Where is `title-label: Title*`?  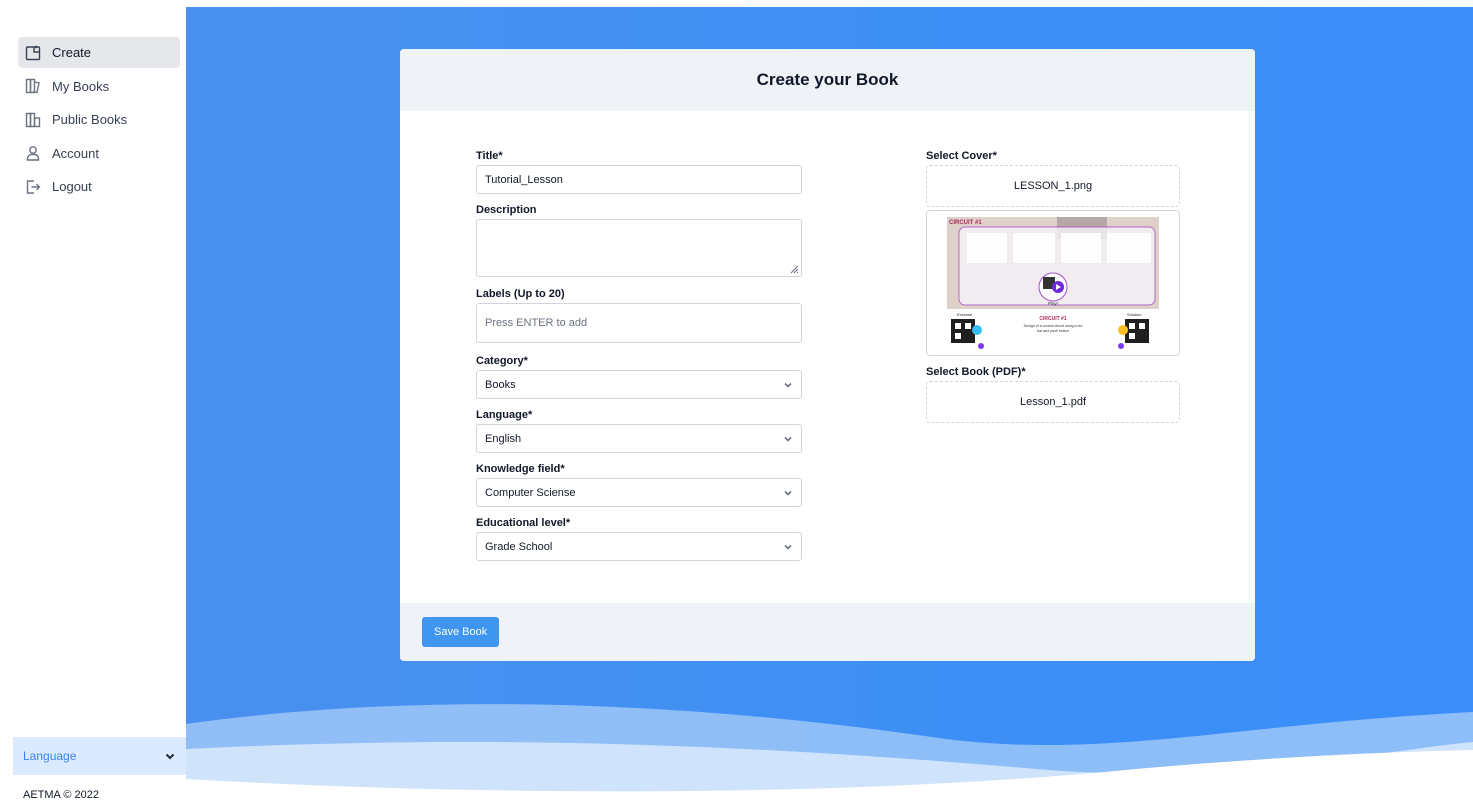 title-label: Title* is located at coordinates (489, 156).